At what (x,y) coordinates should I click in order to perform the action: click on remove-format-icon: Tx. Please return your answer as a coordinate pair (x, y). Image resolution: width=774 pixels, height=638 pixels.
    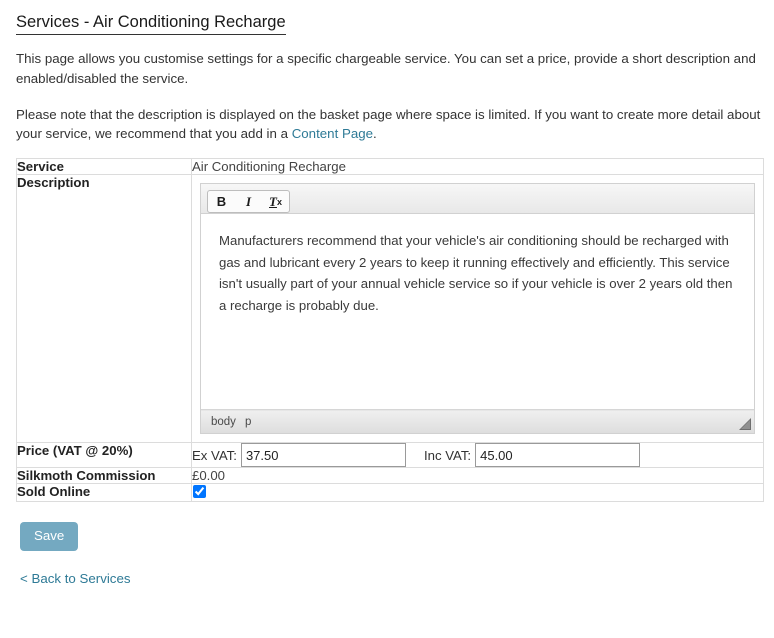
    Looking at the image, I should click on (275, 201).